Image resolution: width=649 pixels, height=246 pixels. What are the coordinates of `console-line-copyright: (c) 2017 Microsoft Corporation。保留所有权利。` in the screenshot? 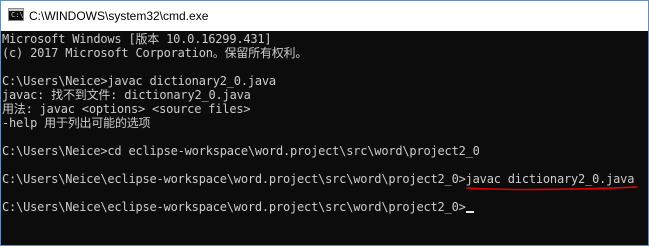 It's located at (155, 53).